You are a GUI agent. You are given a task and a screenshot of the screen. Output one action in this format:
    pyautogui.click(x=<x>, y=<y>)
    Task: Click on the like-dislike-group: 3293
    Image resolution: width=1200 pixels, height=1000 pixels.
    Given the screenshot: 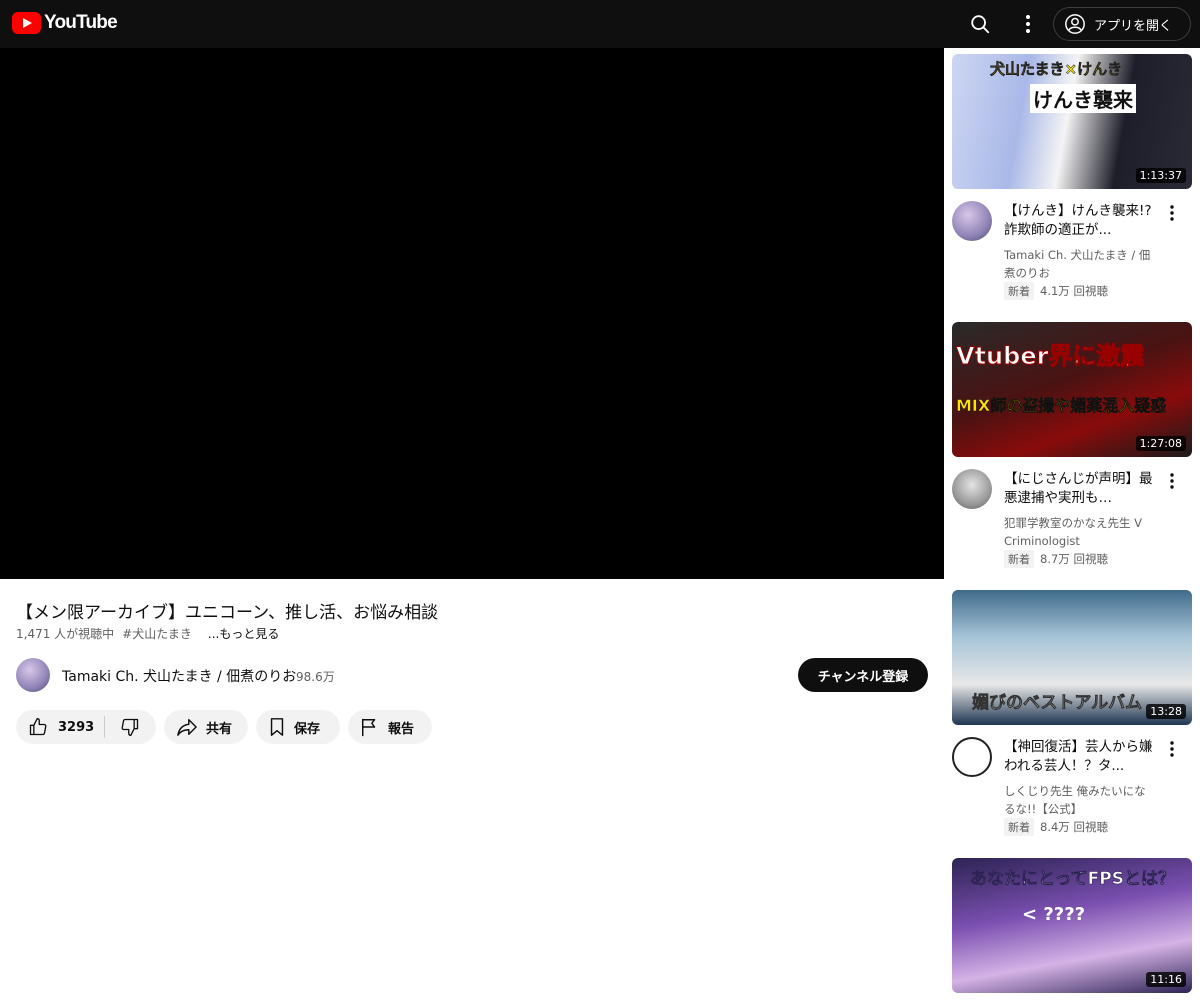 What is the action you would take?
    pyautogui.click(x=86, y=727)
    